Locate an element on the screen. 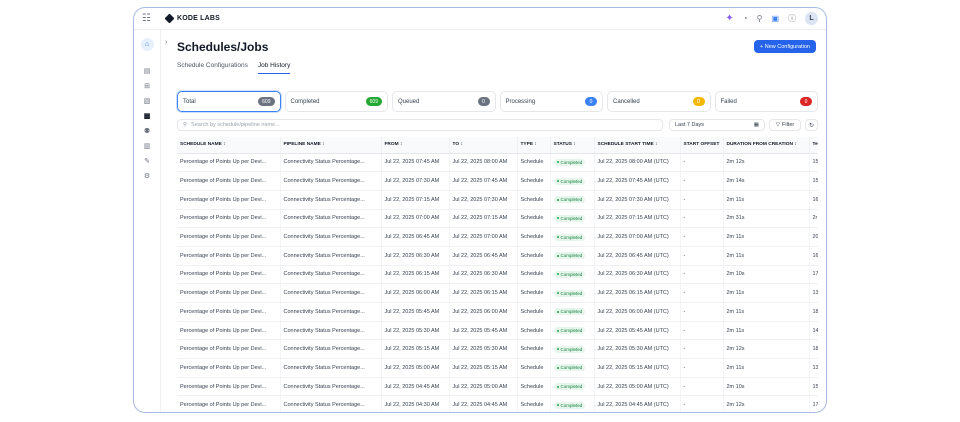  table-cell: - is located at coordinates (702, 237).